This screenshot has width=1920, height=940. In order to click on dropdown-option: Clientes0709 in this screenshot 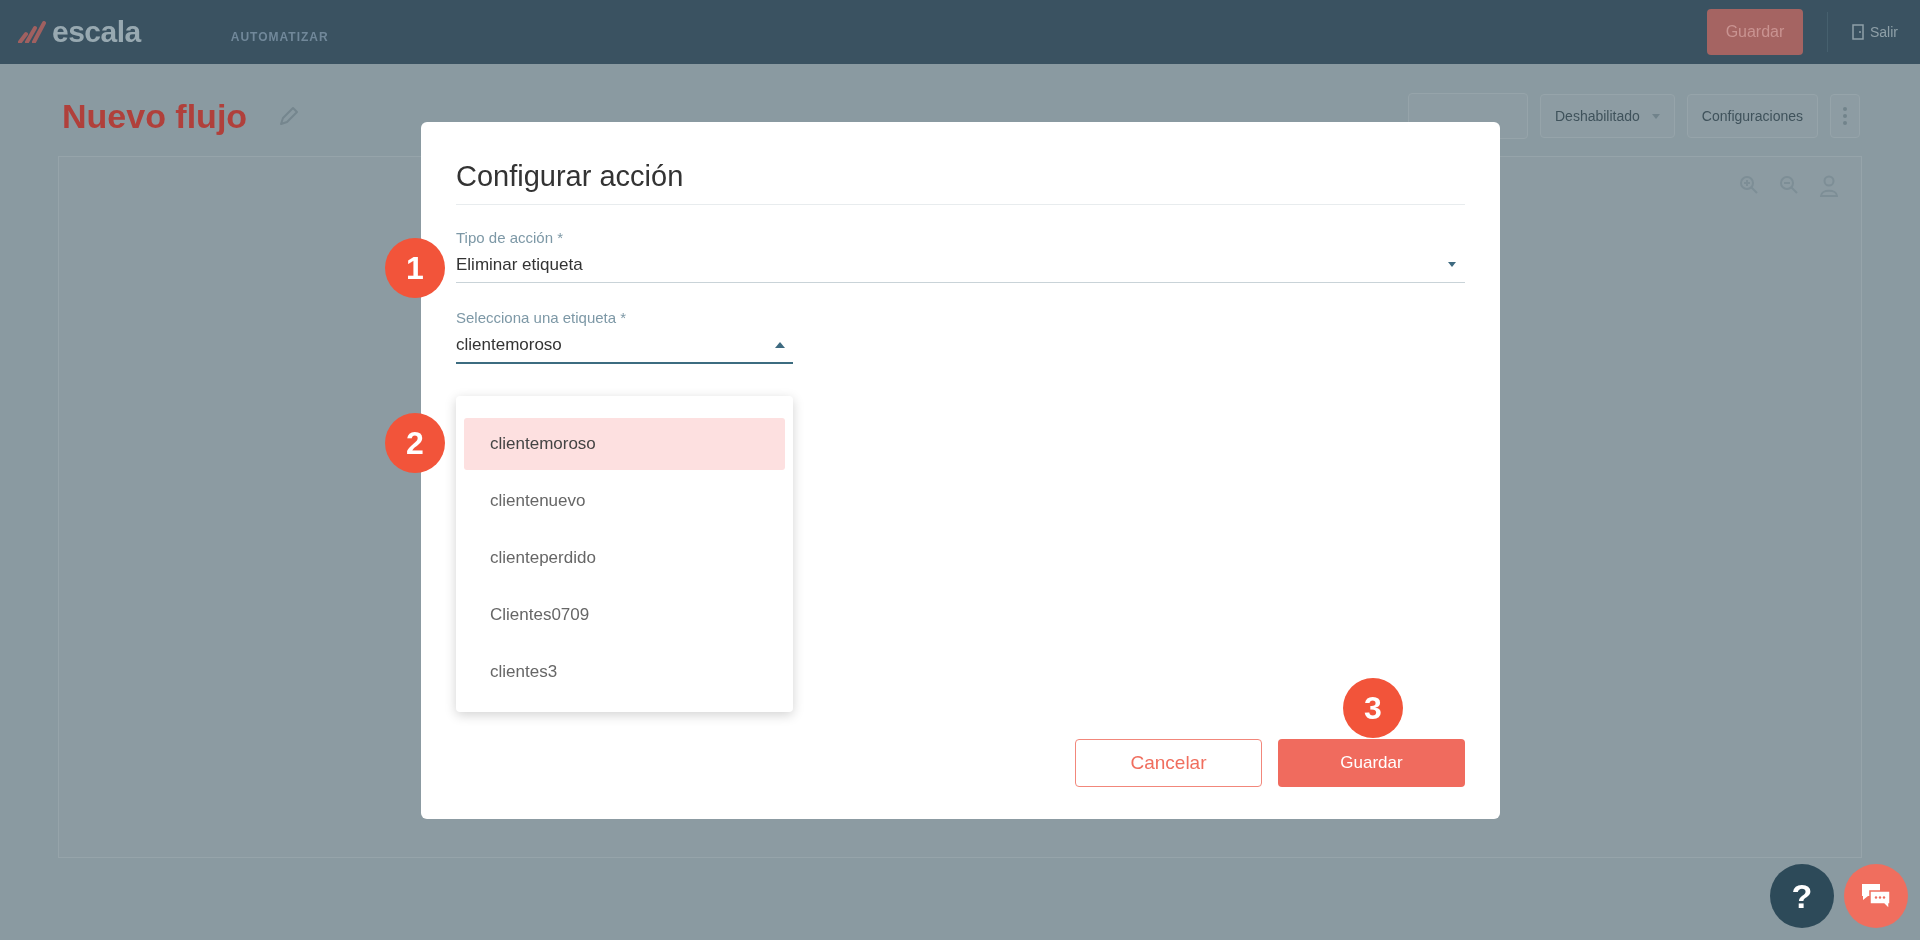, I will do `click(624, 615)`.